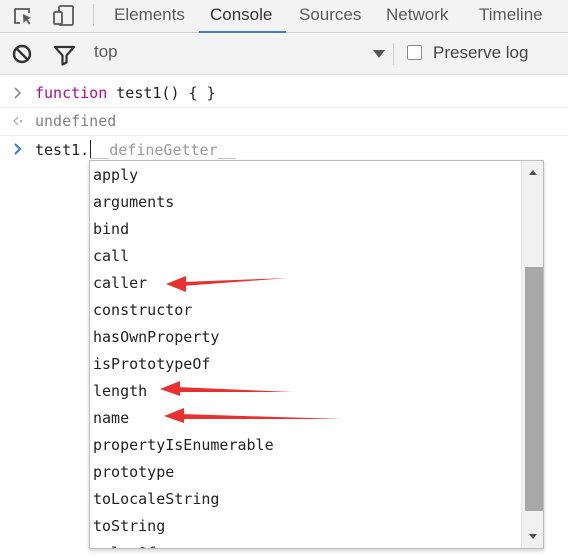 Image resolution: width=568 pixels, height=557 pixels. What do you see at coordinates (156, 337) in the screenshot?
I see `suggestion-item: hasOwnProperty` at bounding box center [156, 337].